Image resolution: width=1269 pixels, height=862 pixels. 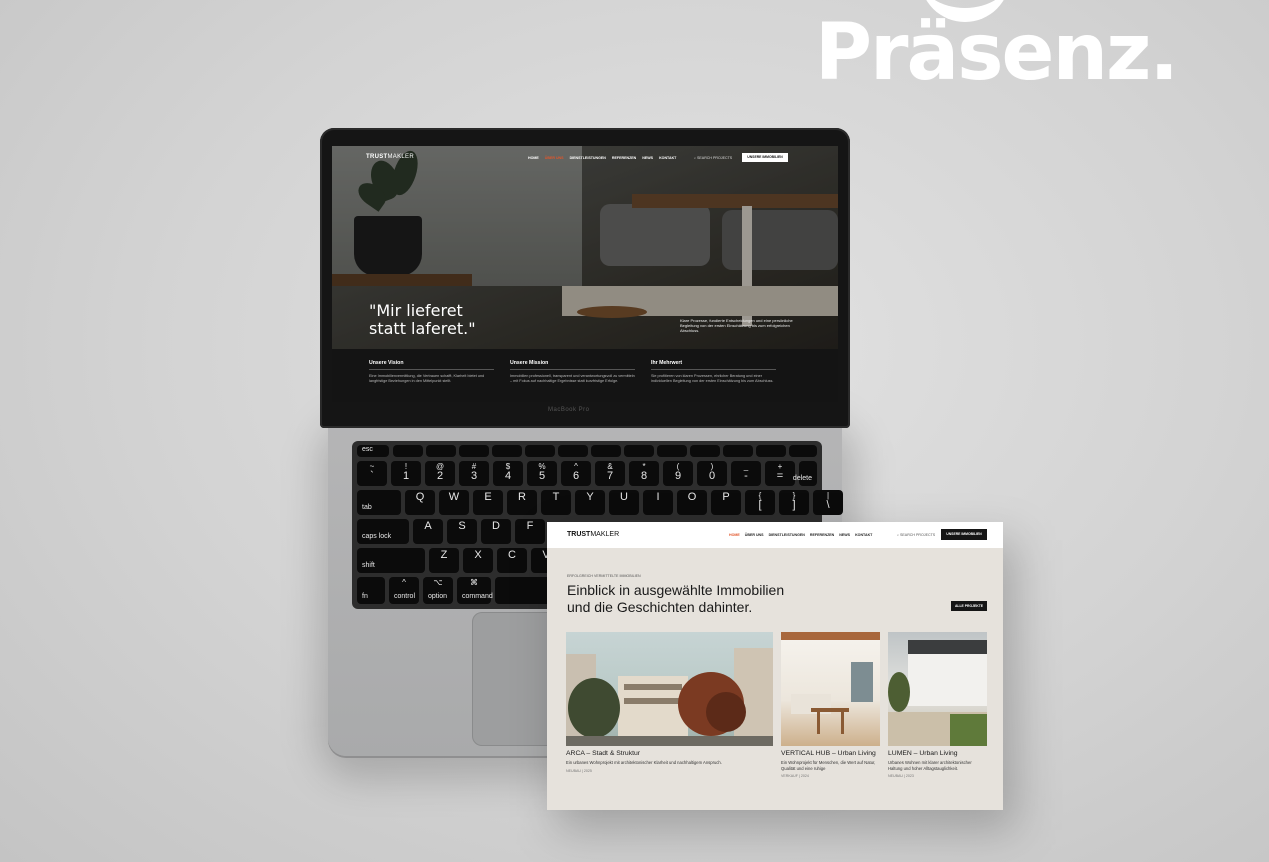 What do you see at coordinates (794, 502) in the screenshot?
I see `key-symbol: }]` at bounding box center [794, 502].